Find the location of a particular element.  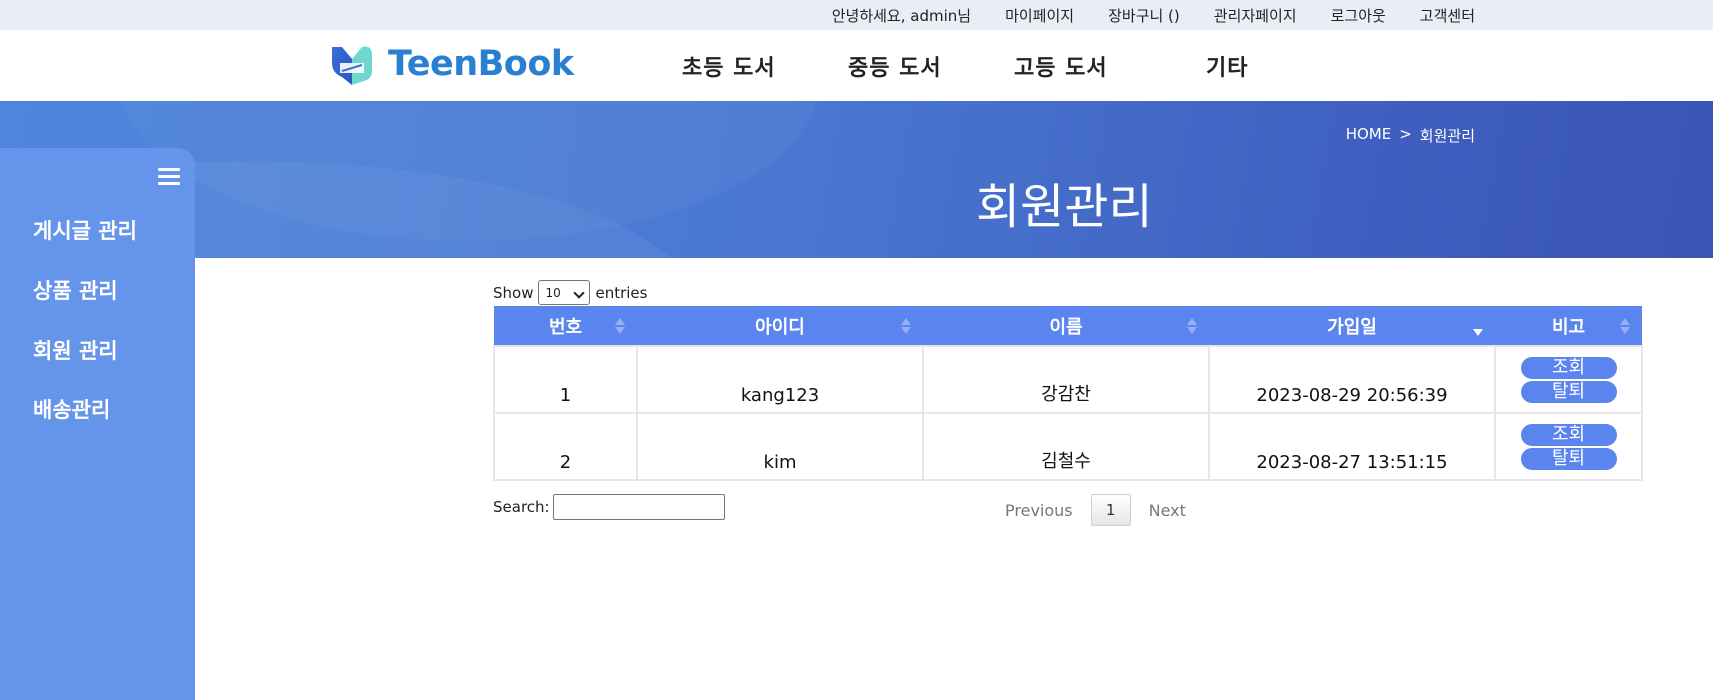

cell-name: 강감찬 is located at coordinates (1066, 379).